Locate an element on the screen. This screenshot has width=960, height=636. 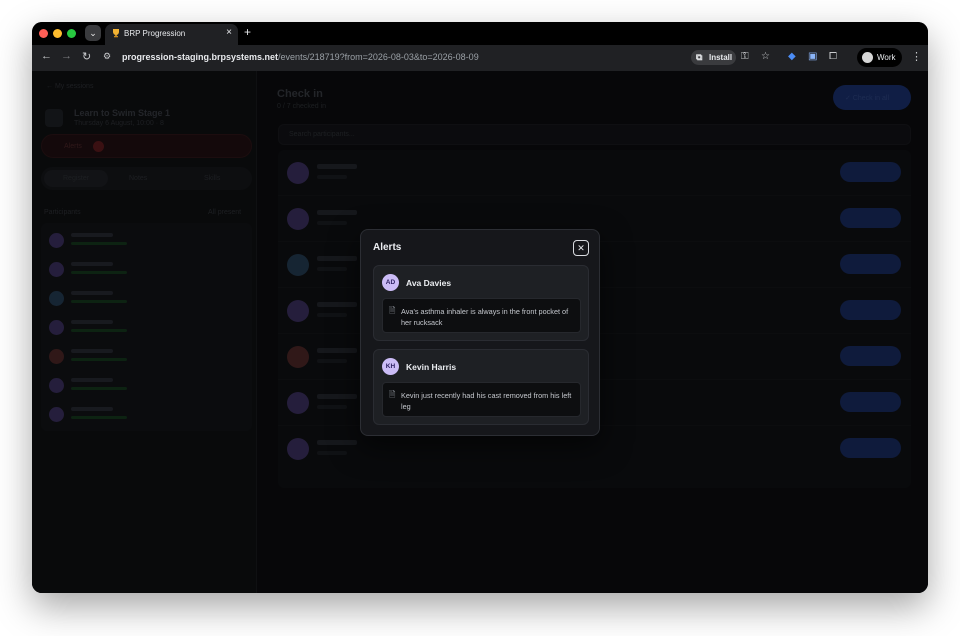
install-label: Install is located at coordinates (721, 57).